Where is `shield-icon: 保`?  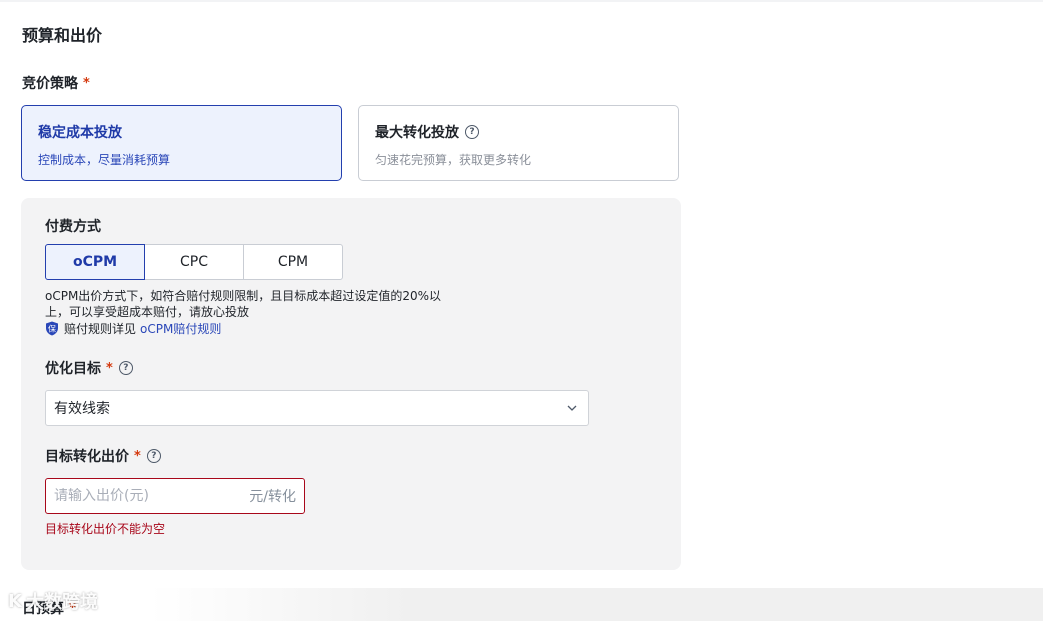 shield-icon: 保 is located at coordinates (52, 328).